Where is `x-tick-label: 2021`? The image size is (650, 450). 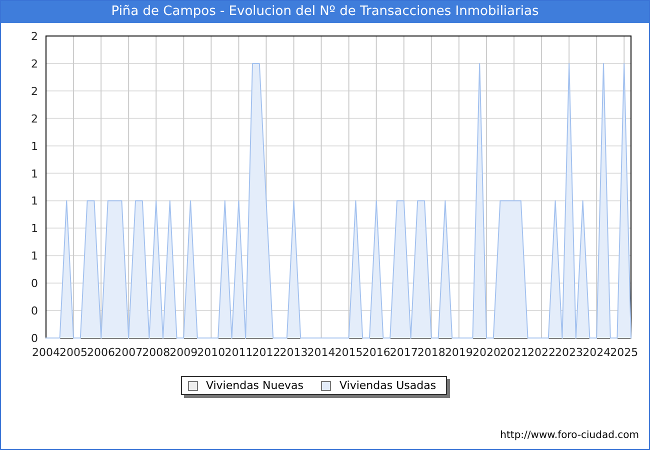
x-tick-label: 2021 is located at coordinates (514, 352).